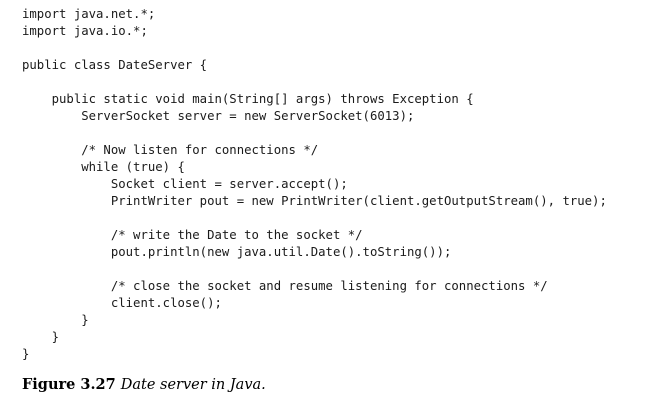 The image size is (662, 402). I want to click on code-line: client.close();, so click(122, 303).